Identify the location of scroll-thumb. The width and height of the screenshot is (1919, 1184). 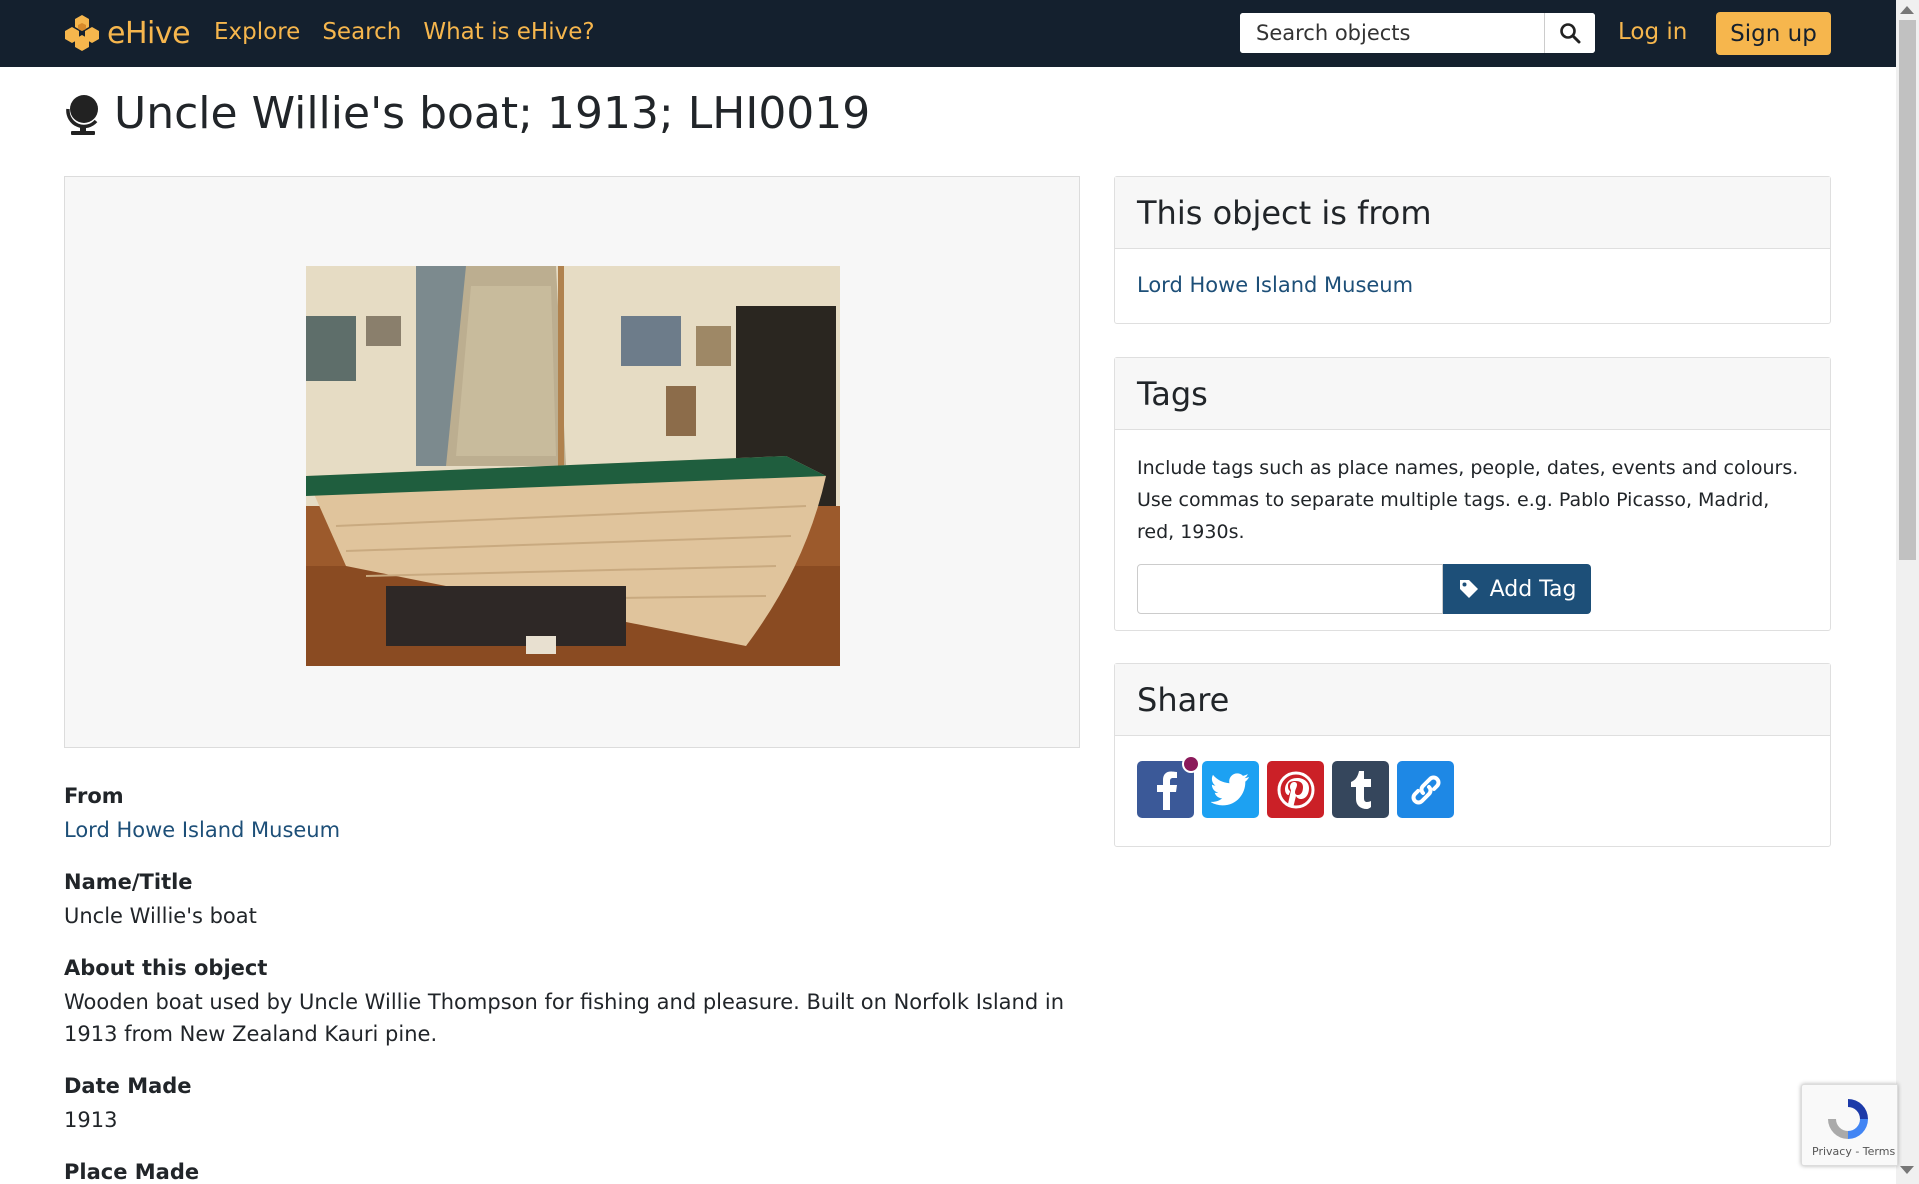
(1907, 290).